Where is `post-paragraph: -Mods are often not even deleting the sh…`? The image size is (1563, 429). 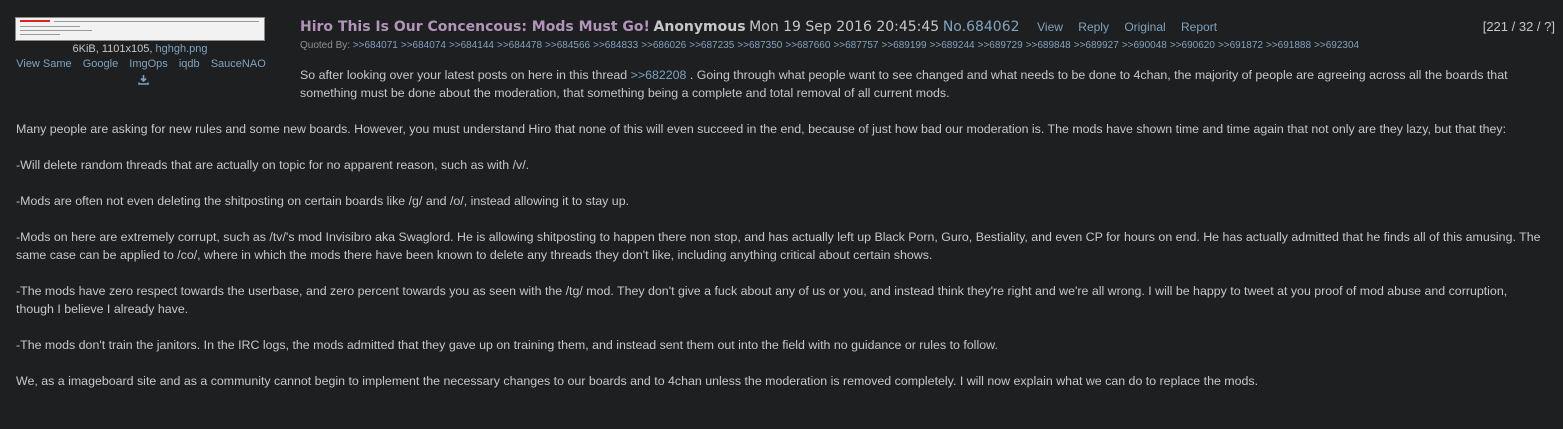
post-paragraph: -Mods are often not even deleting the sh… is located at coordinates (323, 201).